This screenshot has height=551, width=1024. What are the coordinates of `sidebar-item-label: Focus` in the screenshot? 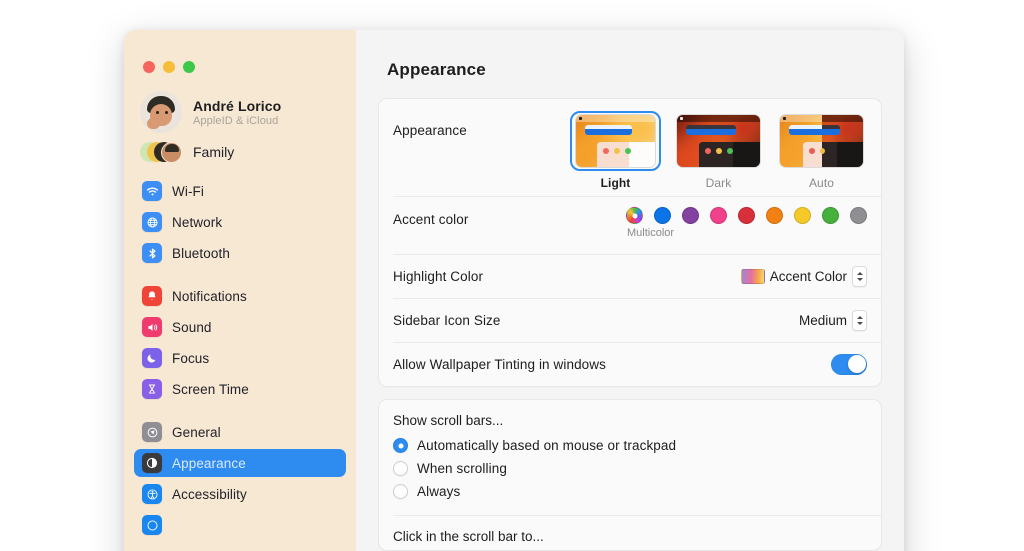 It's located at (191, 358).